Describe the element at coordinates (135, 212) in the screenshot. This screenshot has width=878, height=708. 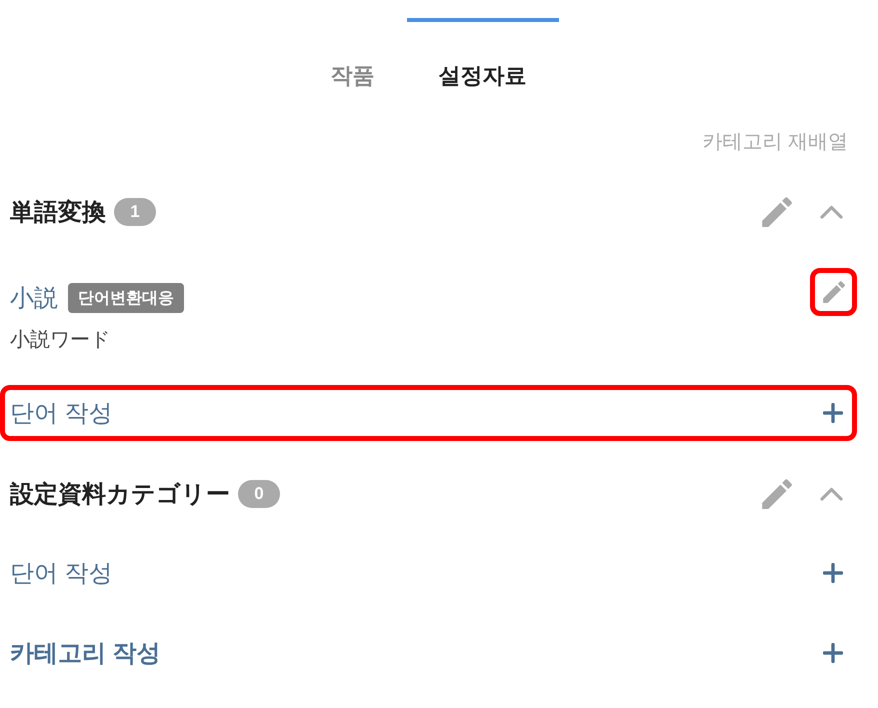
I see `count-badge: 1` at that location.